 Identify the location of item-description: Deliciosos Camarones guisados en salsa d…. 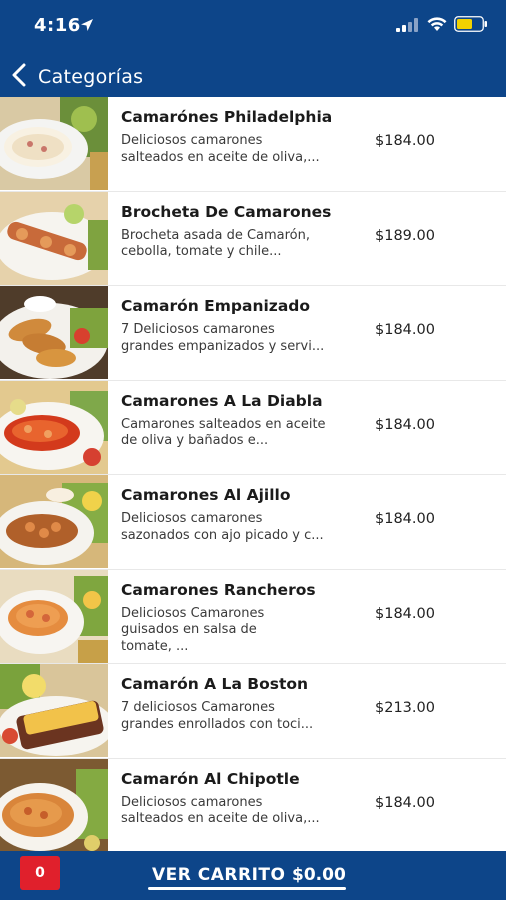
(193, 629).